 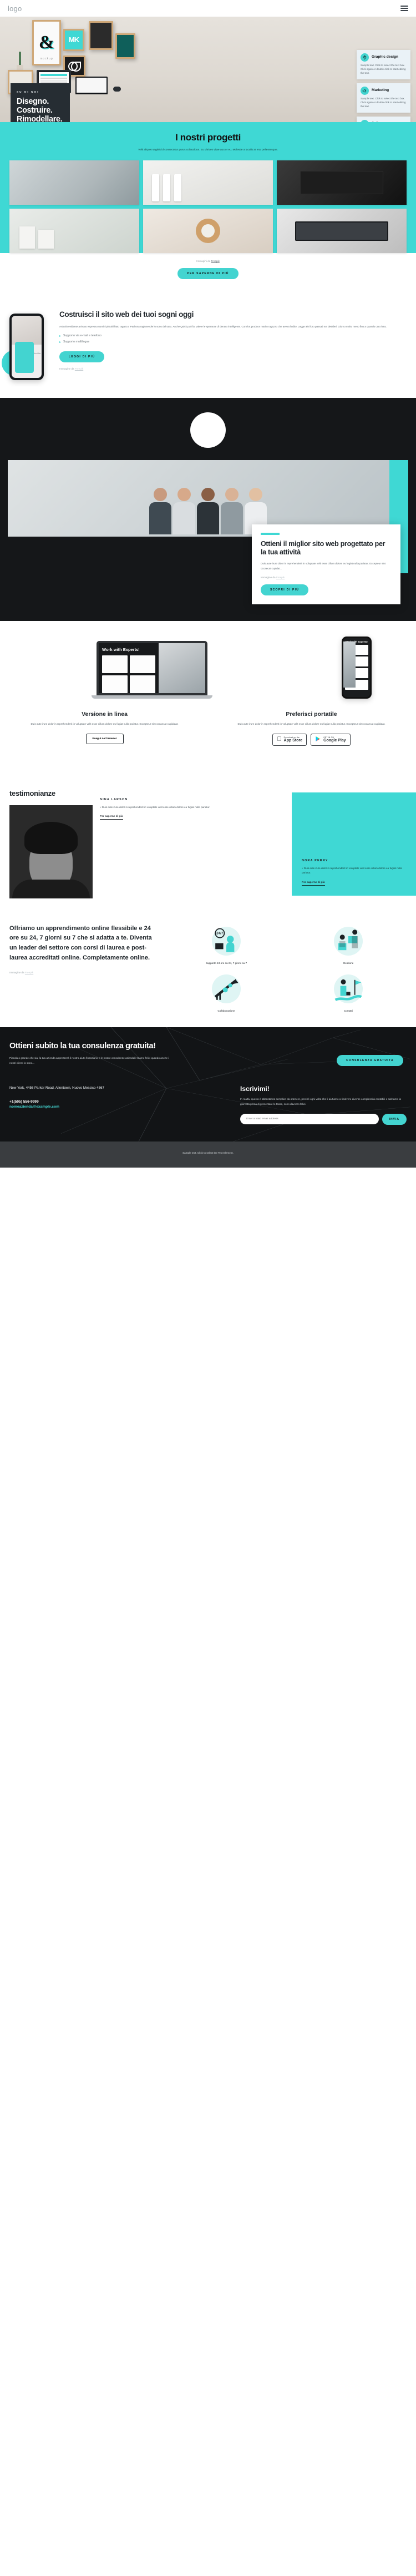 I want to click on company-email: nomeazienda@example.com, so click(x=120, y=1107).